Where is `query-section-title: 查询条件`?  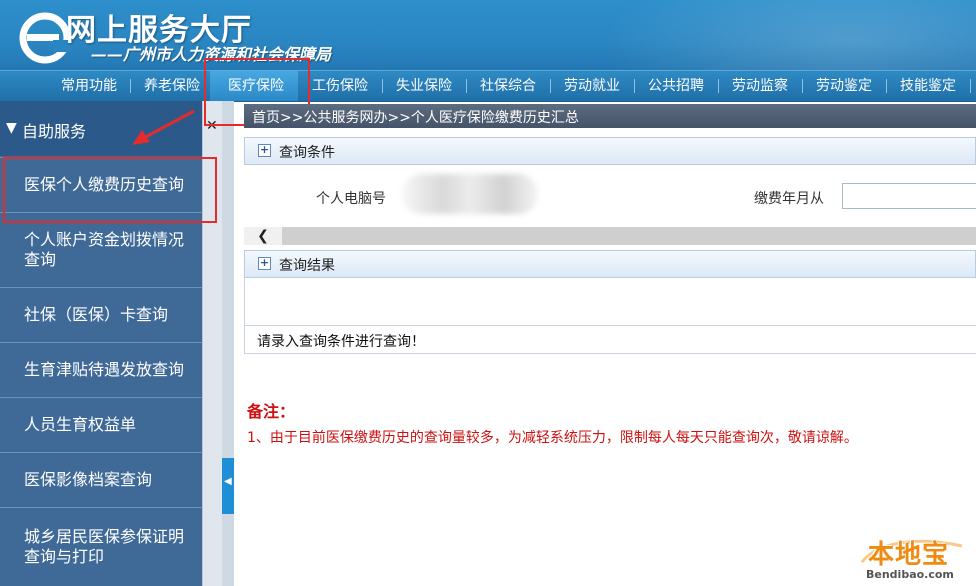
query-section-title: 查询条件 is located at coordinates (307, 153).